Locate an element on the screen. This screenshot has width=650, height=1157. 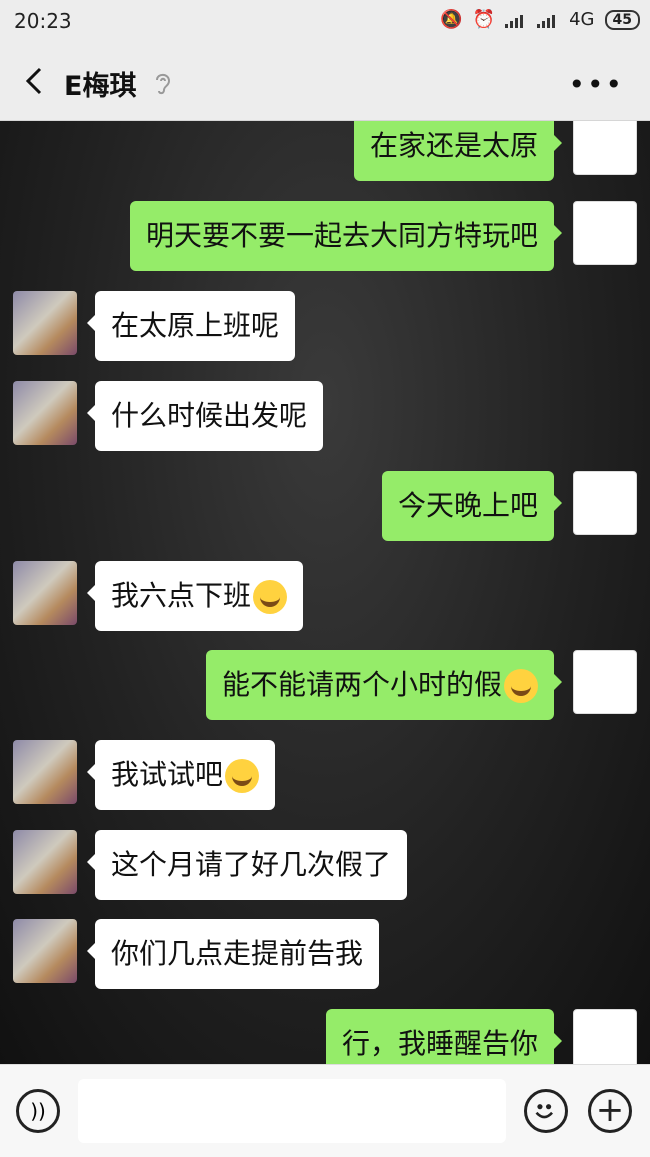
chat-header: E梅琪 ••• is located at coordinates (325, 82).